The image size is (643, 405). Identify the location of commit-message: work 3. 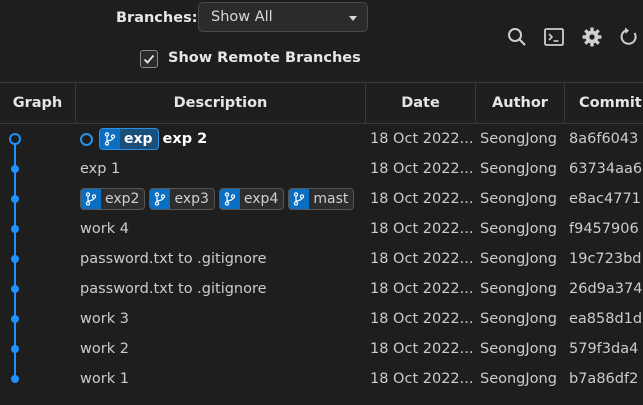
(104, 319).